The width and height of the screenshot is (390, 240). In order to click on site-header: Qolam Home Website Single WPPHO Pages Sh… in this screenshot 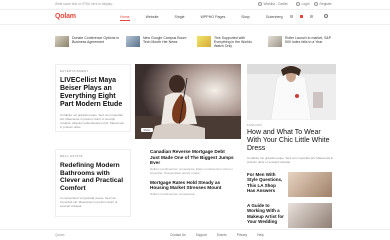, I will do `click(195, 17)`.